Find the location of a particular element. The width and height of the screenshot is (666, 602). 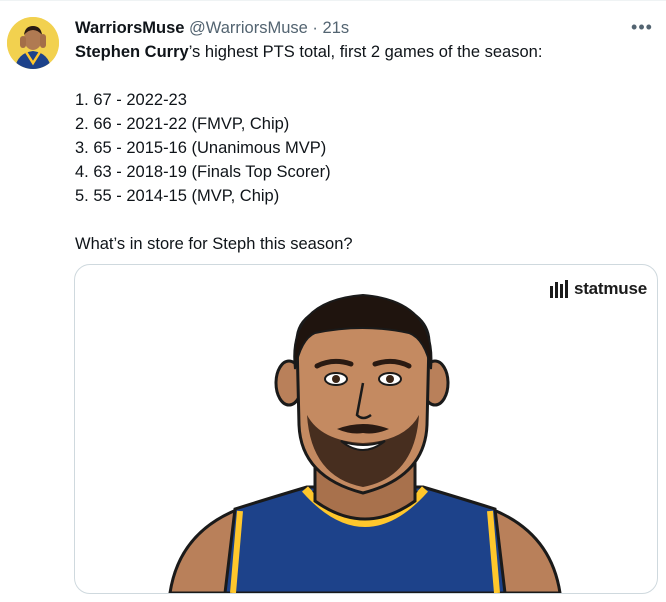

tweet-question: What’s in store for Steph this season? is located at coordinates (214, 244).